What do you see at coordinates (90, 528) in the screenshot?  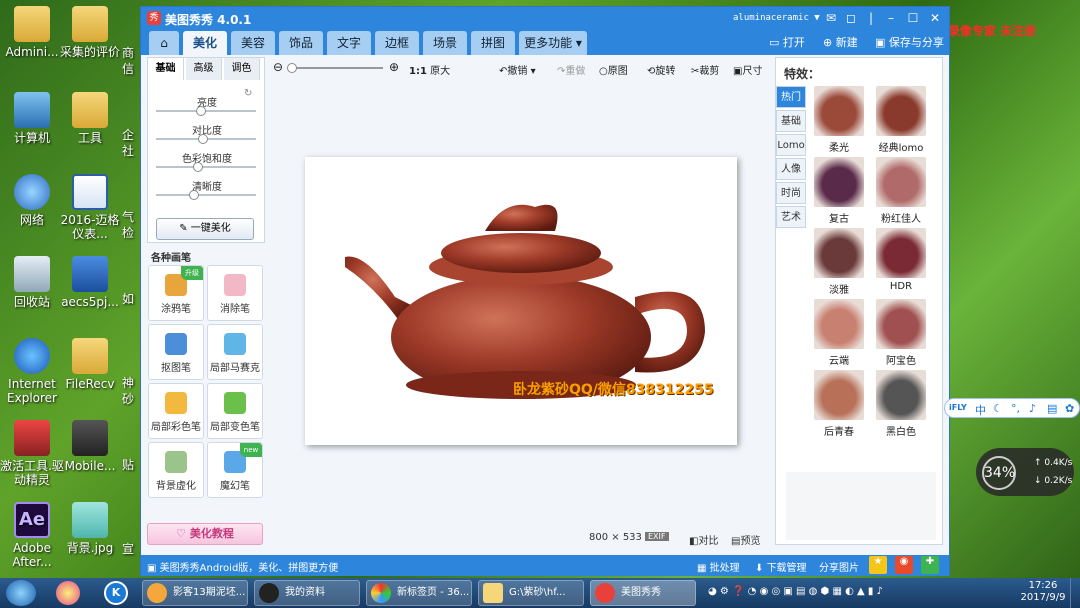 I see `desktop-icon-bg-jpg: 背景.jpg` at bounding box center [90, 528].